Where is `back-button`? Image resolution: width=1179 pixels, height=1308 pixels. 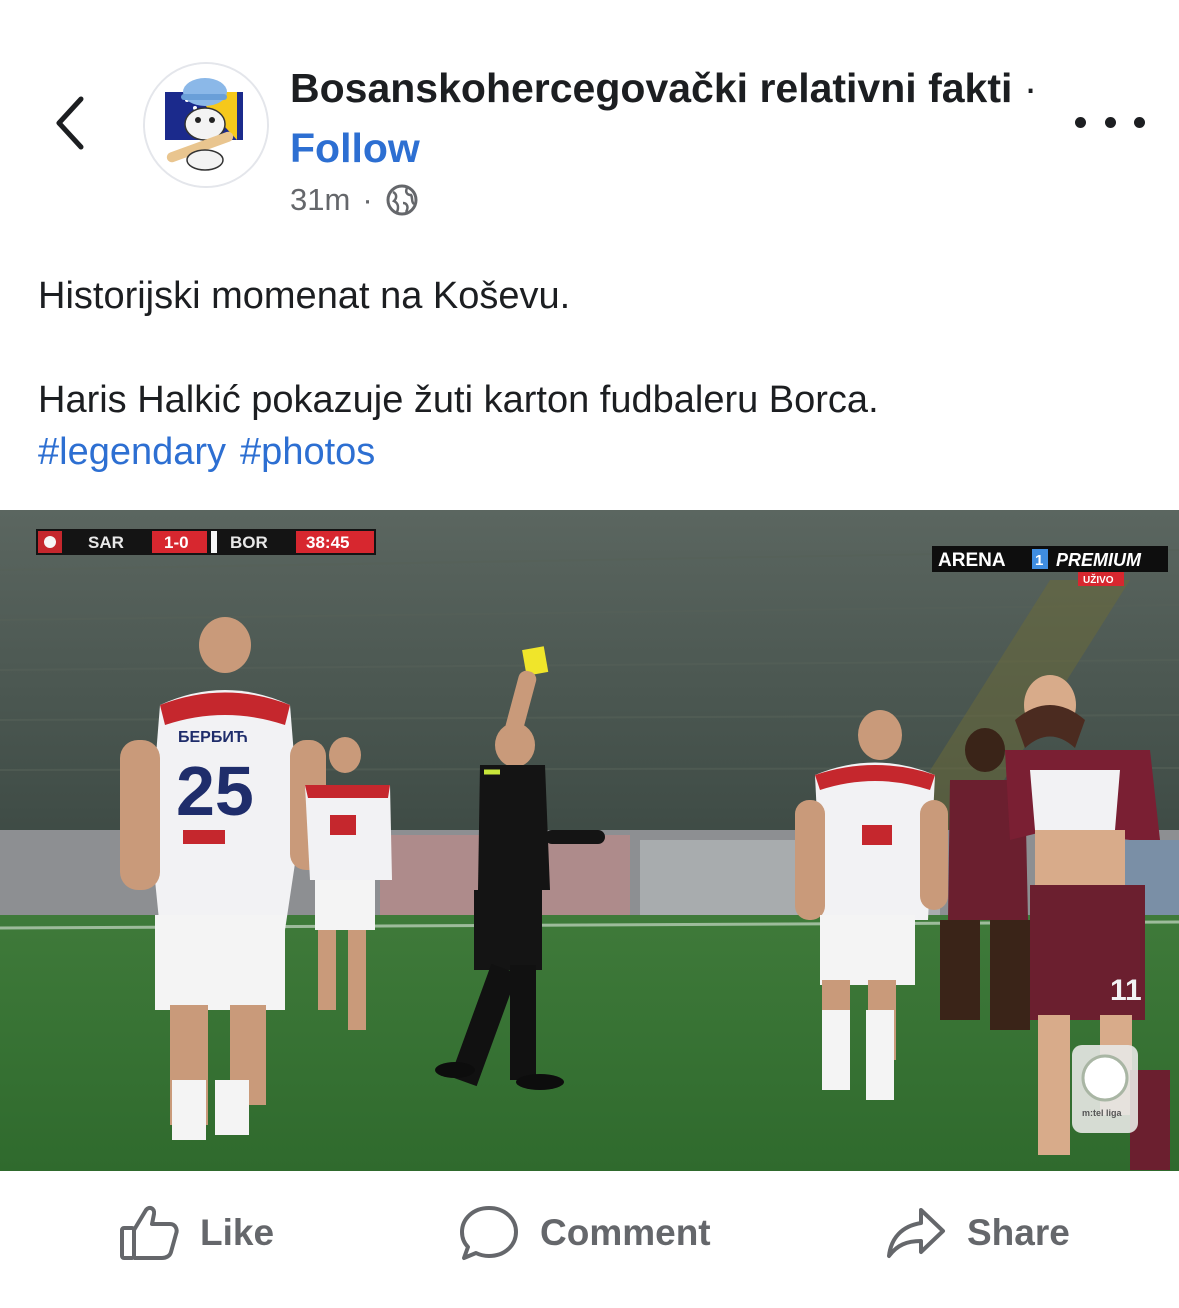
back-button is located at coordinates (70, 123).